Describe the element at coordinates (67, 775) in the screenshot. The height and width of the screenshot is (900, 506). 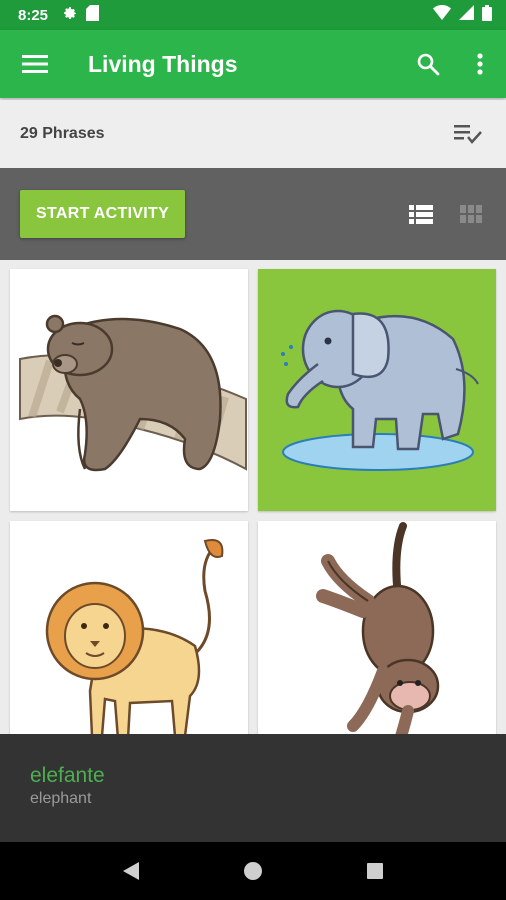
I see `phrase-target-text: elefante` at that location.